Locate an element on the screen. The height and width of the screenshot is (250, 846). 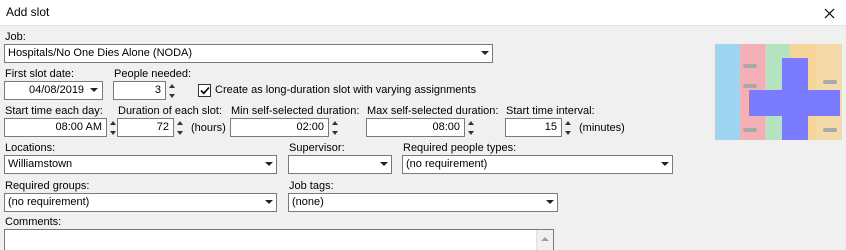
duration-stepper is located at coordinates (180, 127).